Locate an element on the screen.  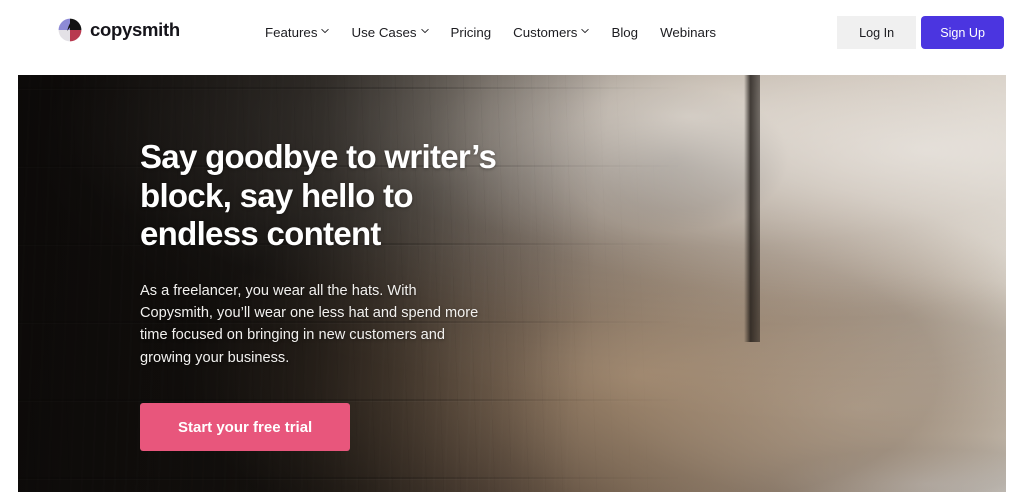
nav-item-label: Webinars is located at coordinates (688, 33).